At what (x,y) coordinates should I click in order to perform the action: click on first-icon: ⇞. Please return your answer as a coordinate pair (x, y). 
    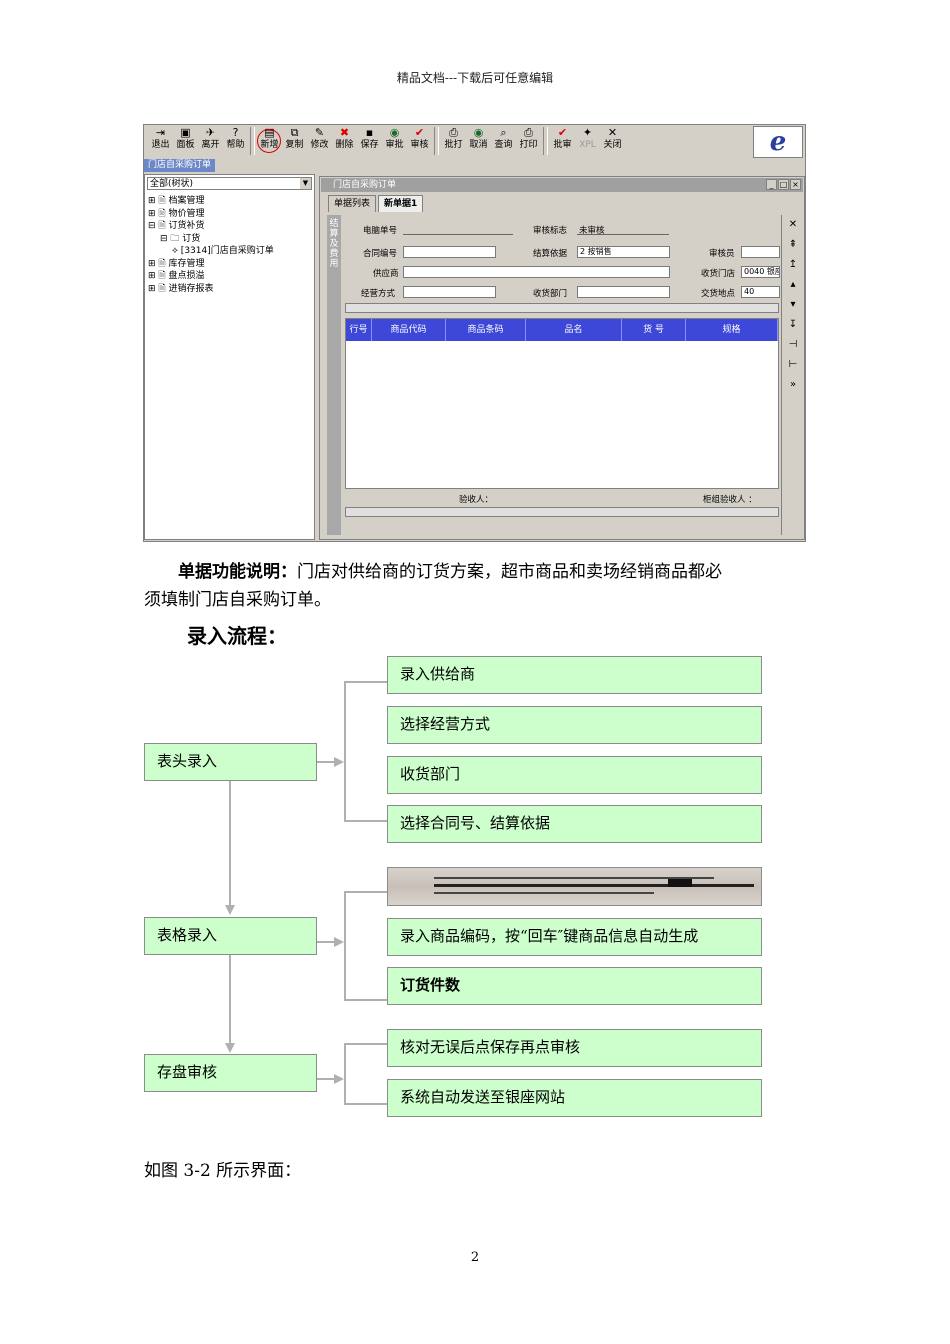
    Looking at the image, I should click on (793, 245).